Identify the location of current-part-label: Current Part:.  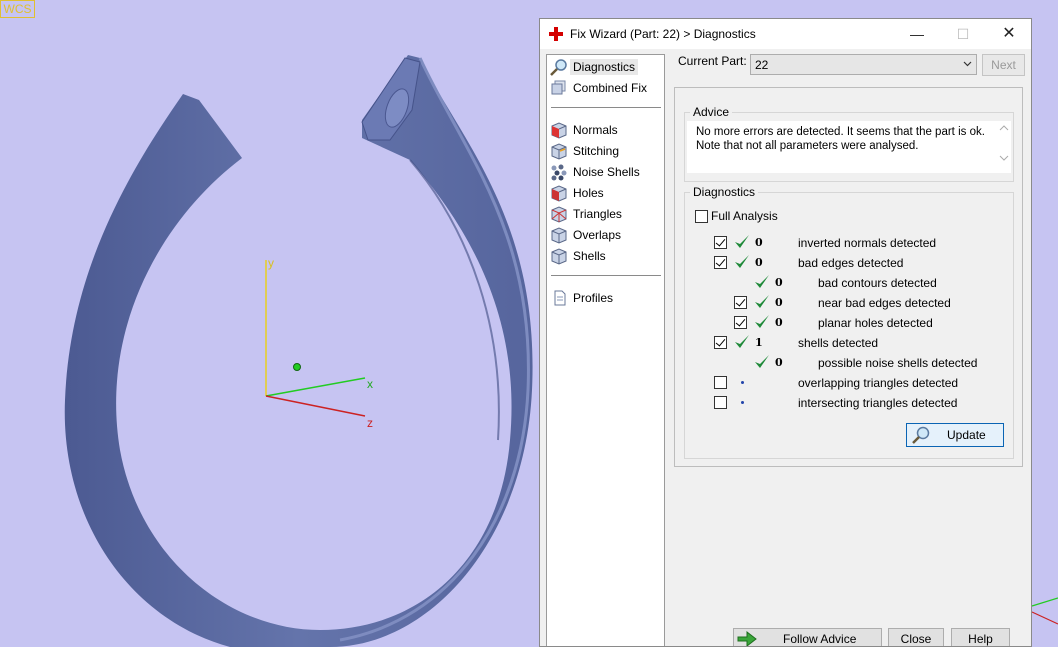
(712, 61).